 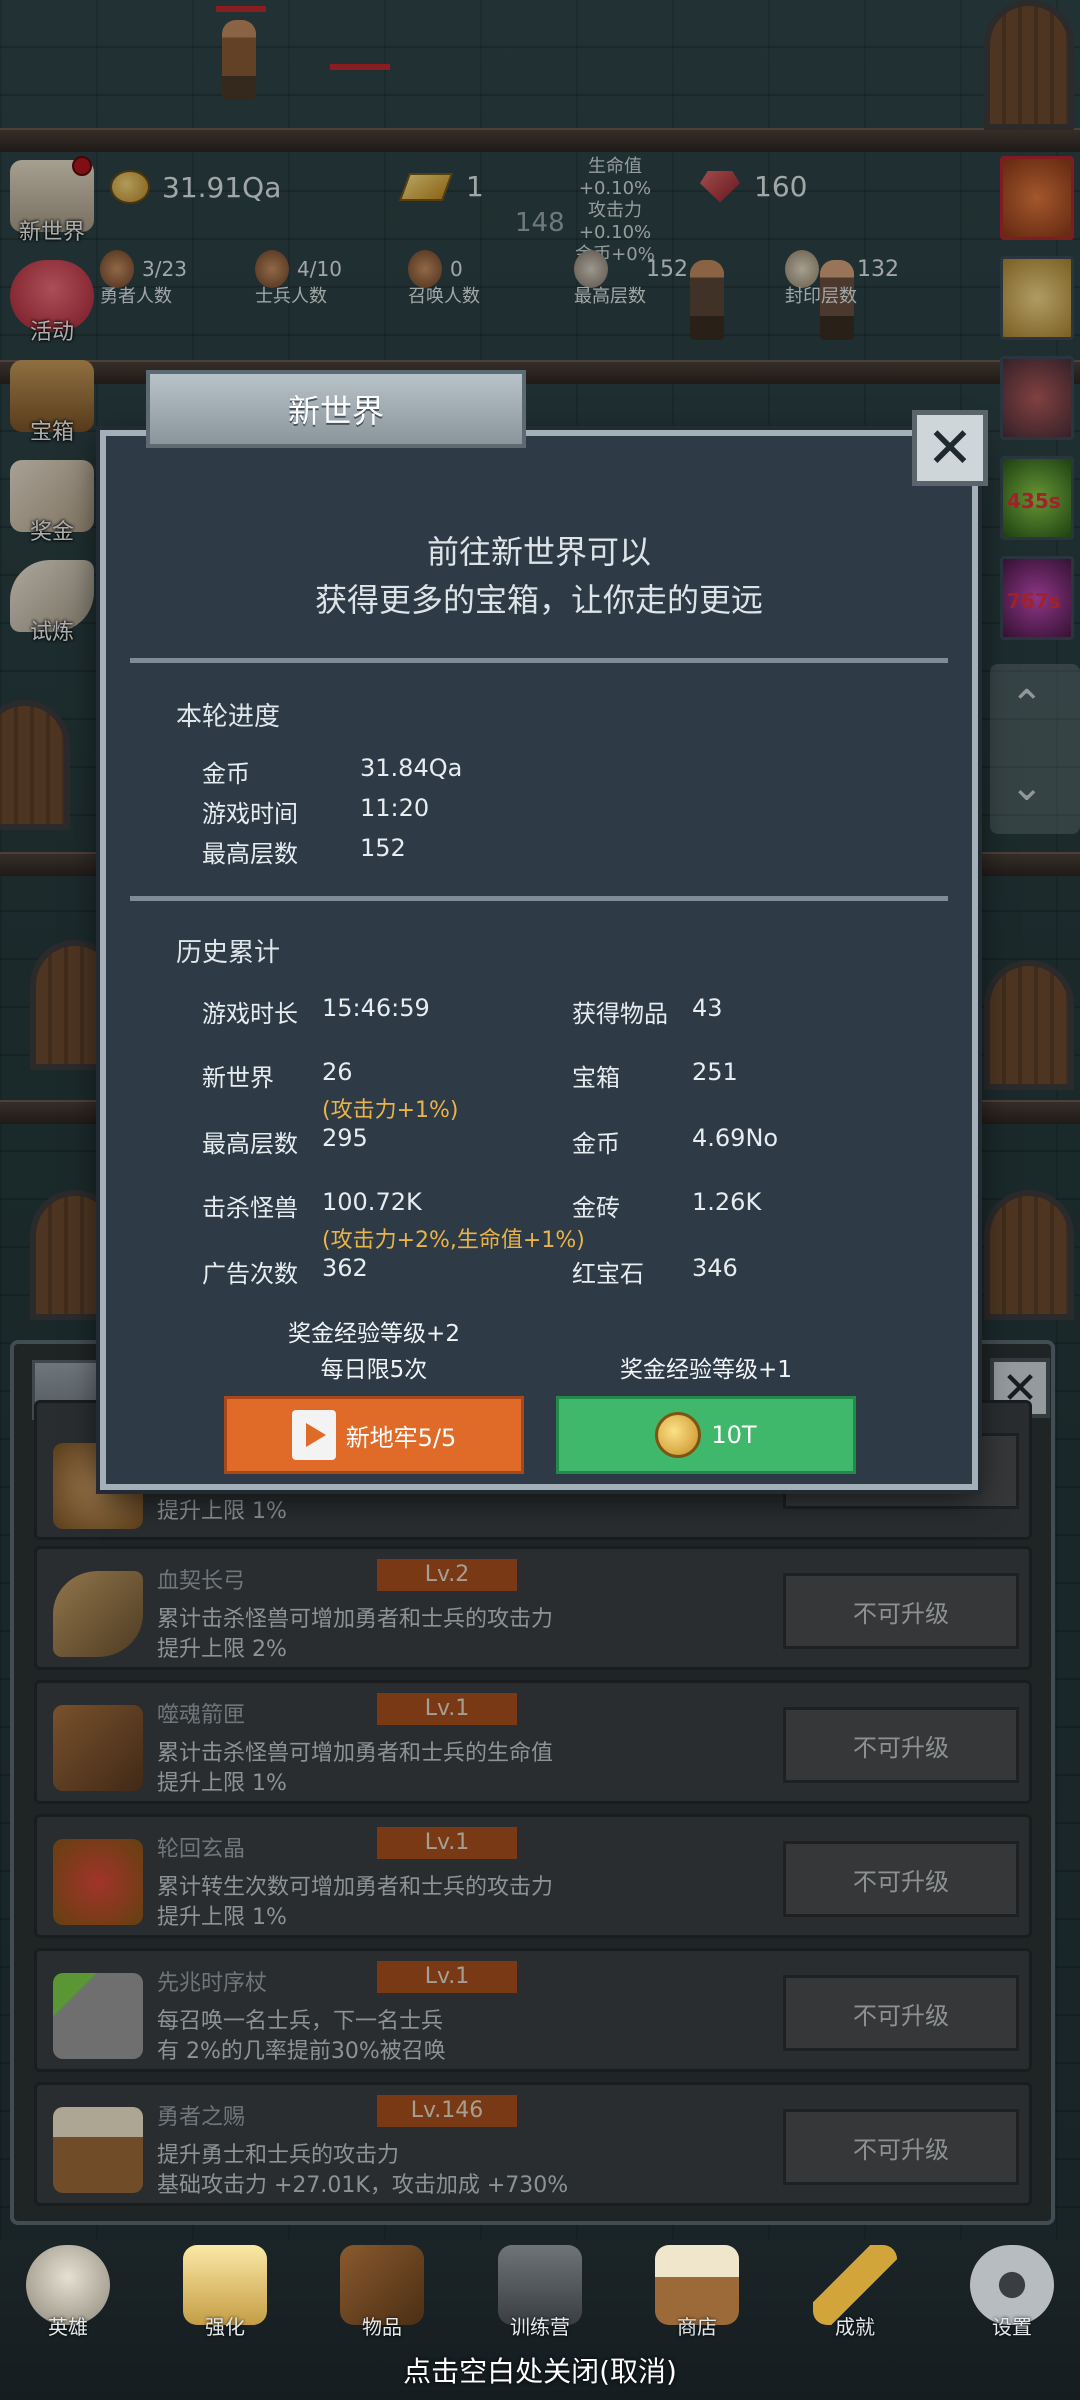 I want to click on nav-label: 商店, so click(x=697, y=2327).